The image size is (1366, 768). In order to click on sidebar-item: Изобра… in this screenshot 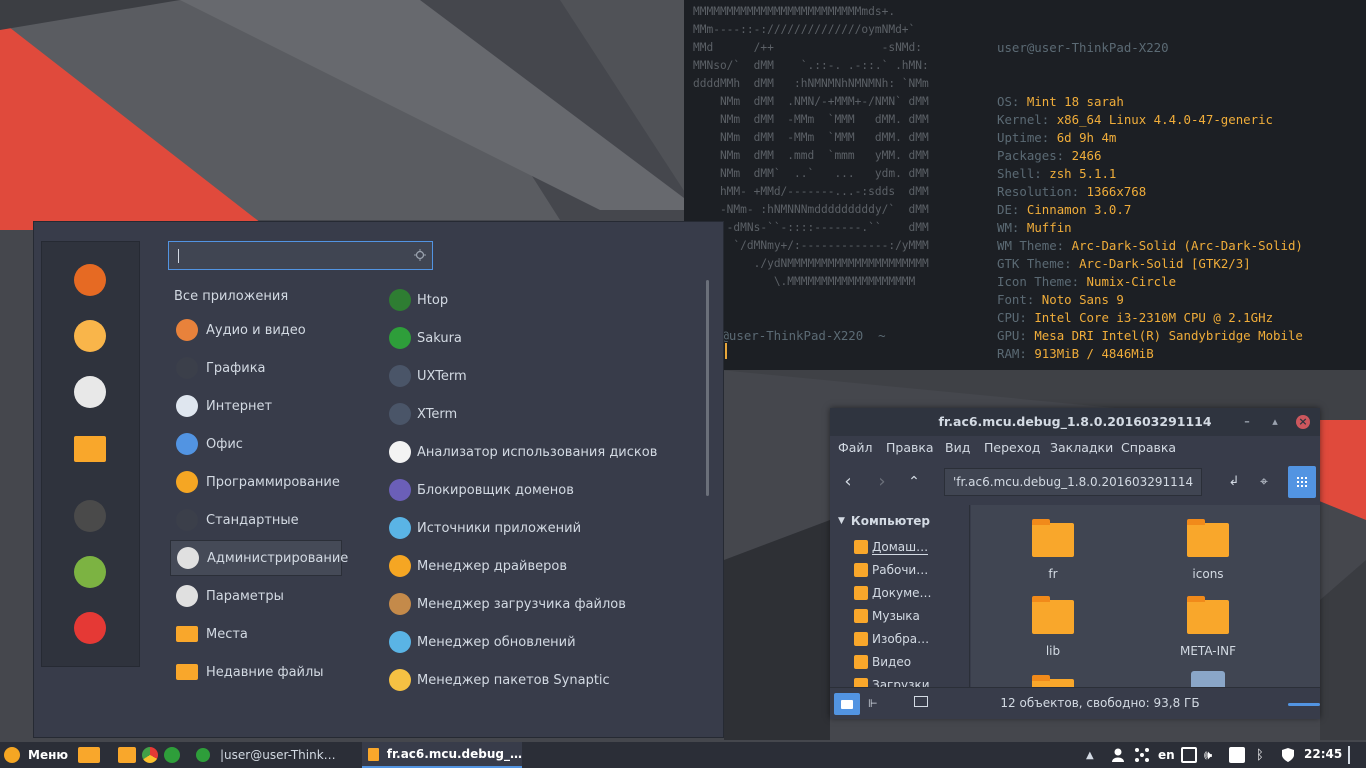, I will do `click(910, 639)`.